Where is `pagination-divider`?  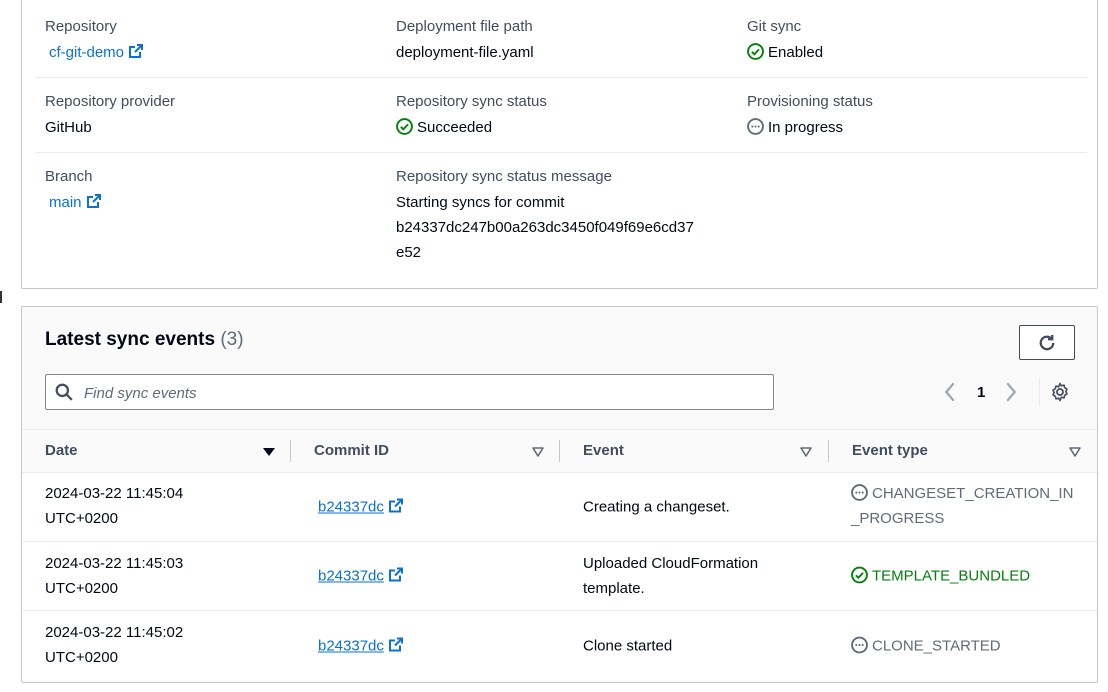 pagination-divider is located at coordinates (1039, 392).